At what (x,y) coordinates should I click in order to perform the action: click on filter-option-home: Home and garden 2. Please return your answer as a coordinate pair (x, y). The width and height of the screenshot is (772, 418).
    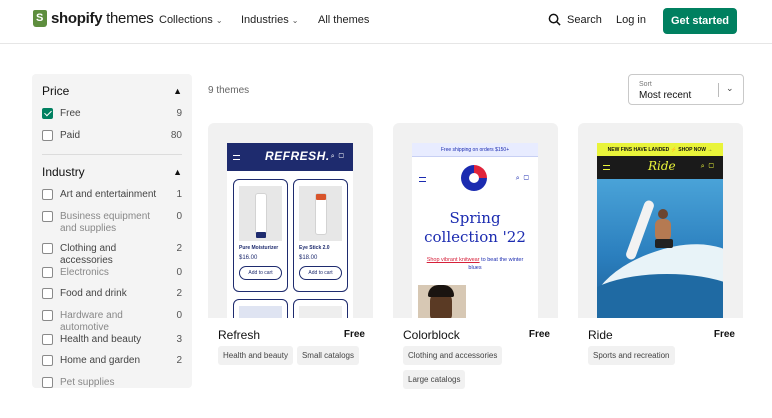
    Looking at the image, I should click on (112, 366).